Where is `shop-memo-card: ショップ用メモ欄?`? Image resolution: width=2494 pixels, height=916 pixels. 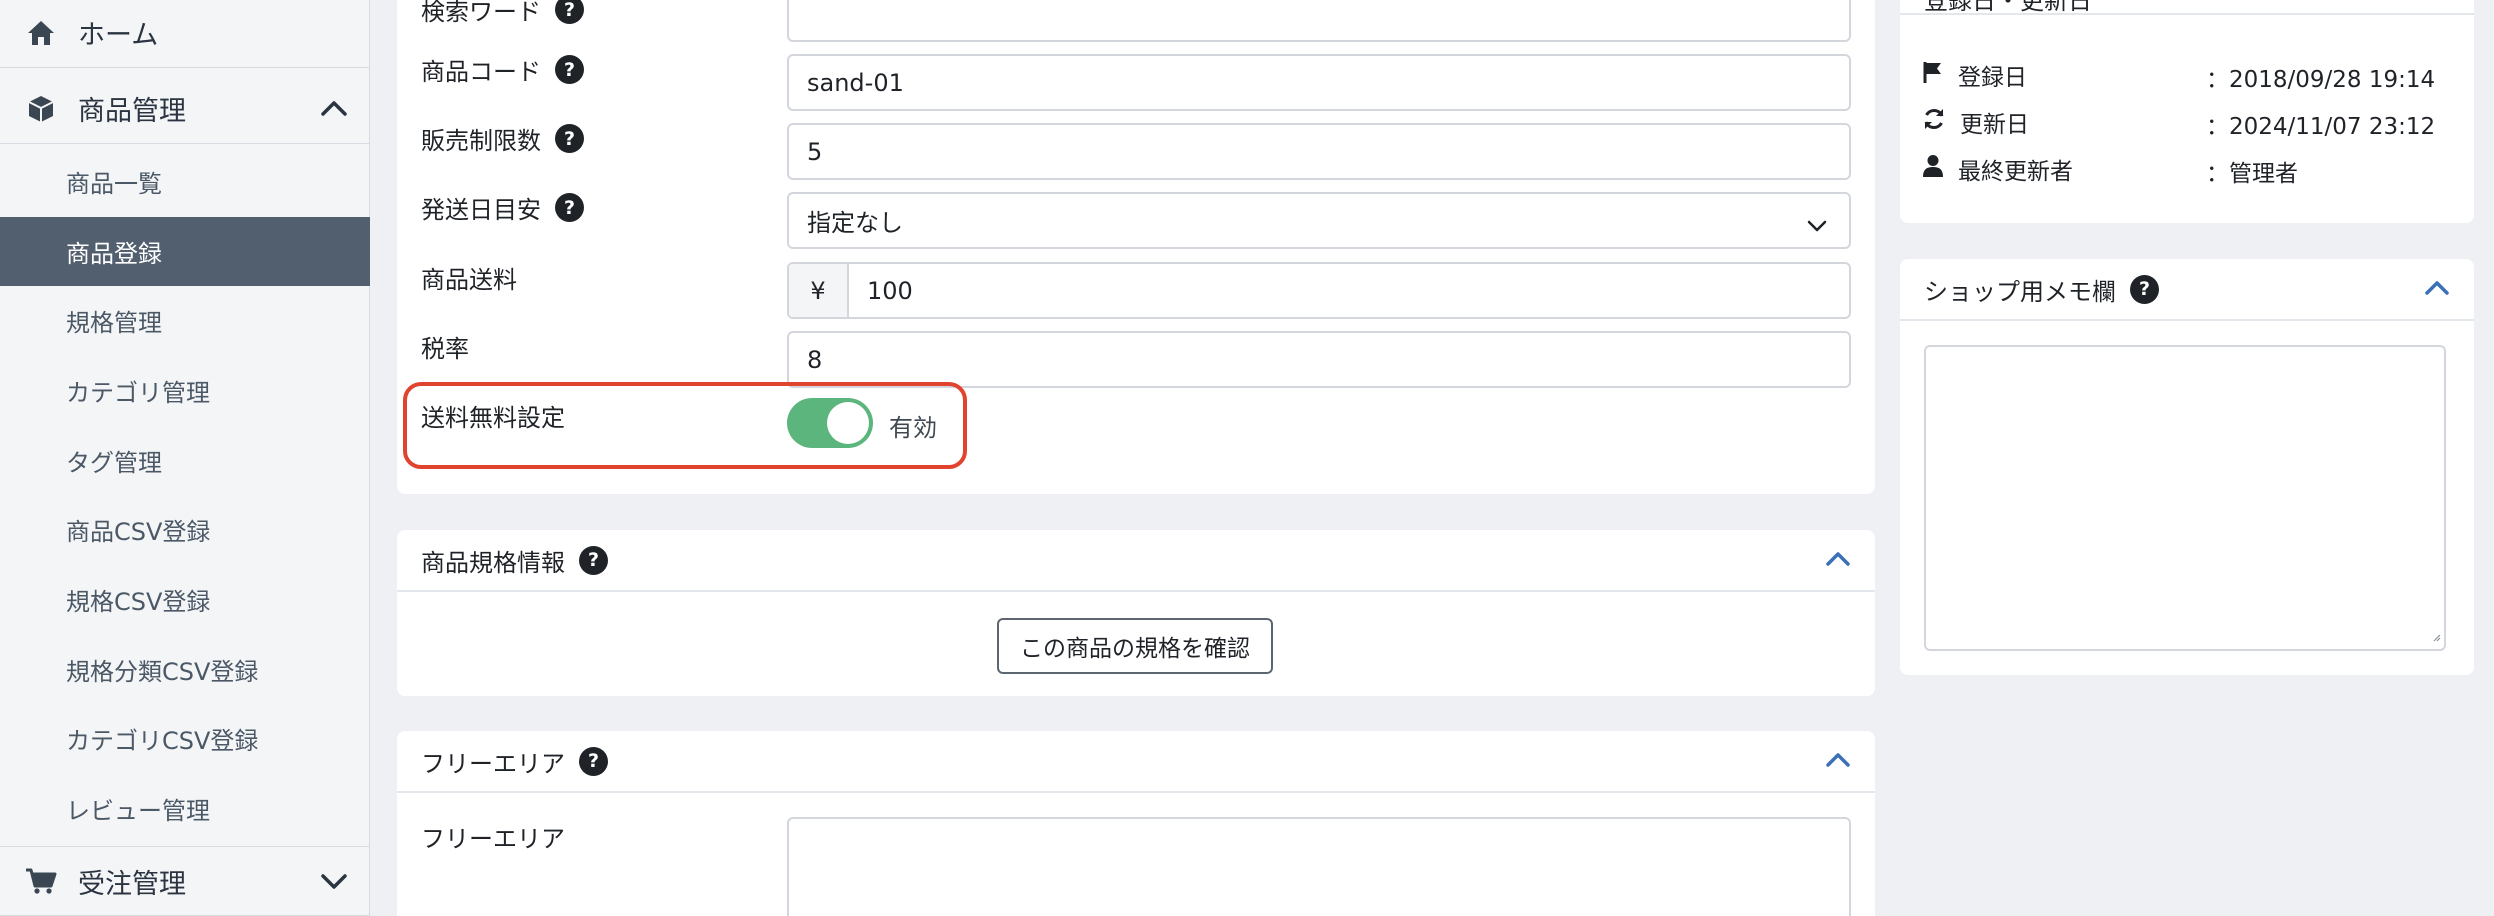
shop-memo-card: ショップ用メモ欄? is located at coordinates (2187, 467).